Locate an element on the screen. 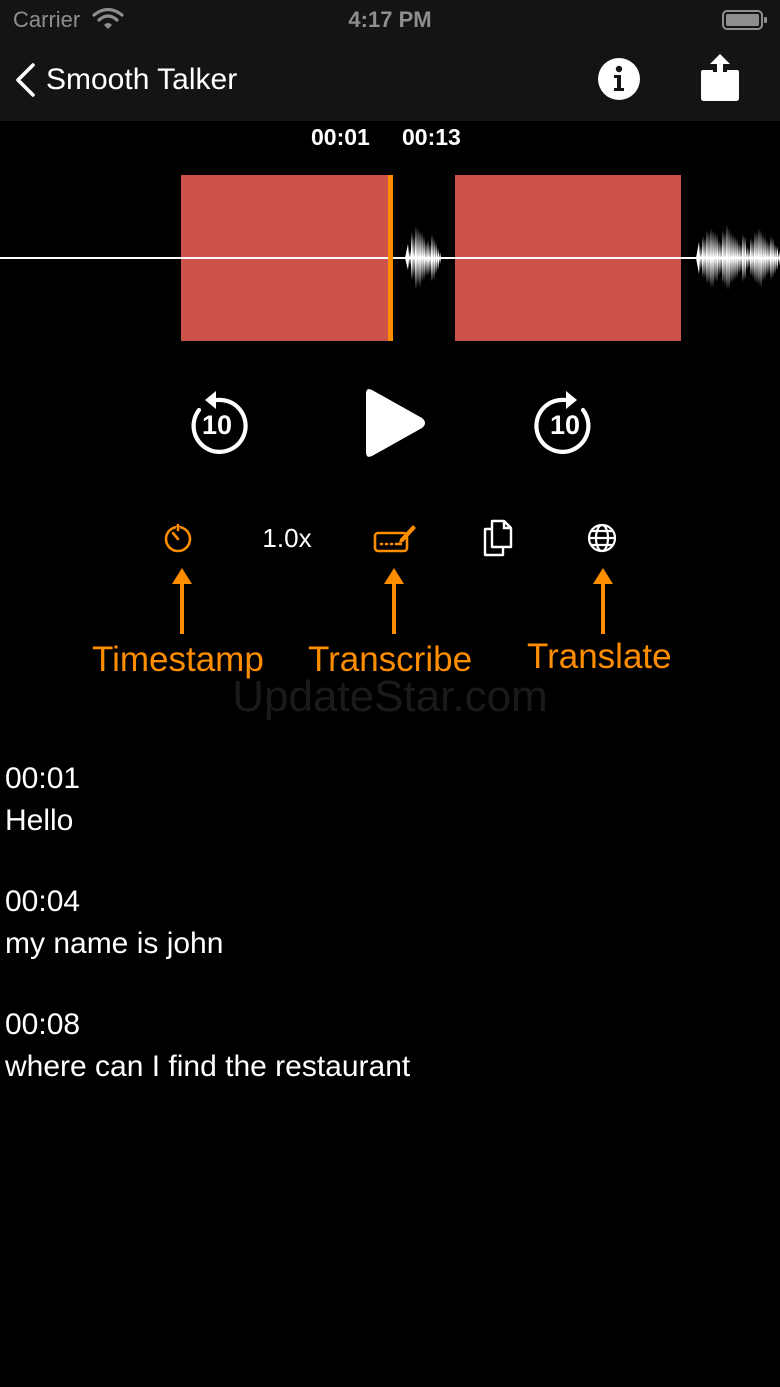 Image resolution: width=780 pixels, height=1387 pixels. skip-back-button: 10 is located at coordinates (217, 423).